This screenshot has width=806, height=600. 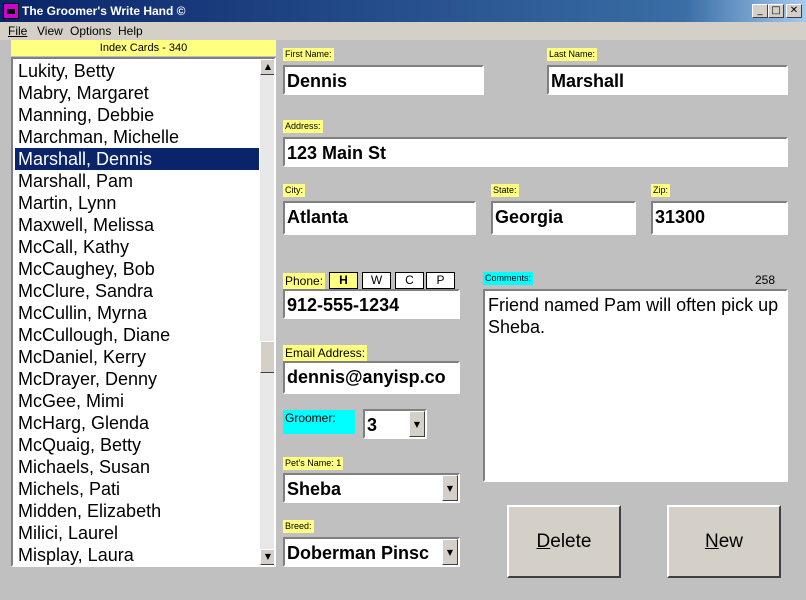 What do you see at coordinates (403, 31) in the screenshot?
I see `menu-bar: File View Options Help` at bounding box center [403, 31].